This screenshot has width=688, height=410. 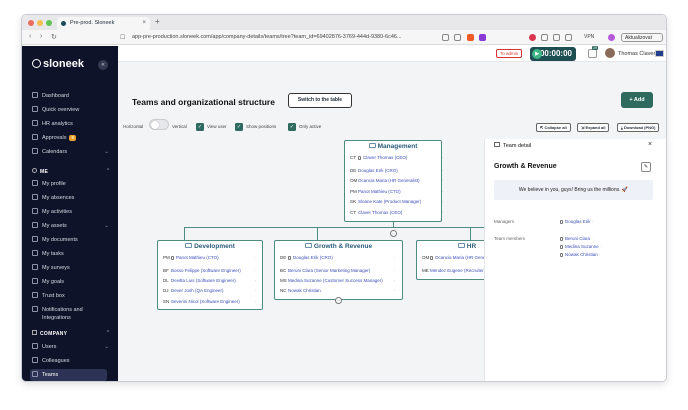 What do you see at coordinates (453, 271) in the screenshot?
I see `member-row: MEMendez Eugene (Recruiter)` at bounding box center [453, 271].